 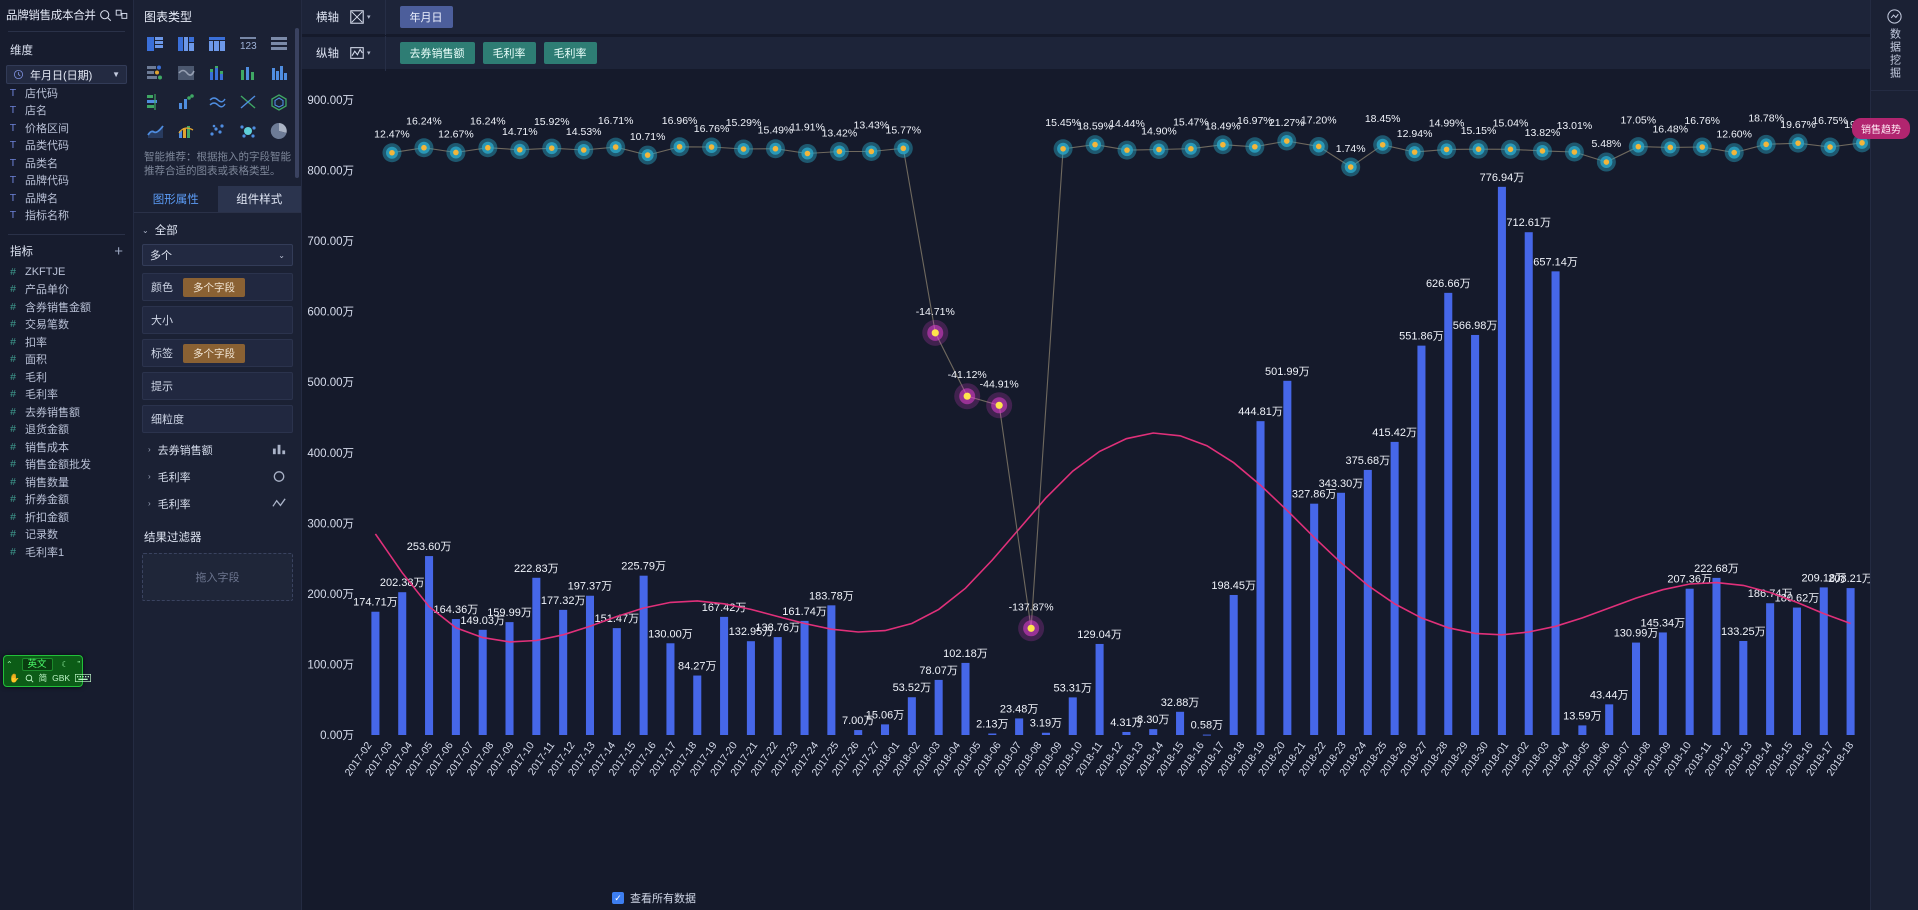 What do you see at coordinates (66, 307) in the screenshot?
I see `metric-item: # 含券销售金额` at bounding box center [66, 307].